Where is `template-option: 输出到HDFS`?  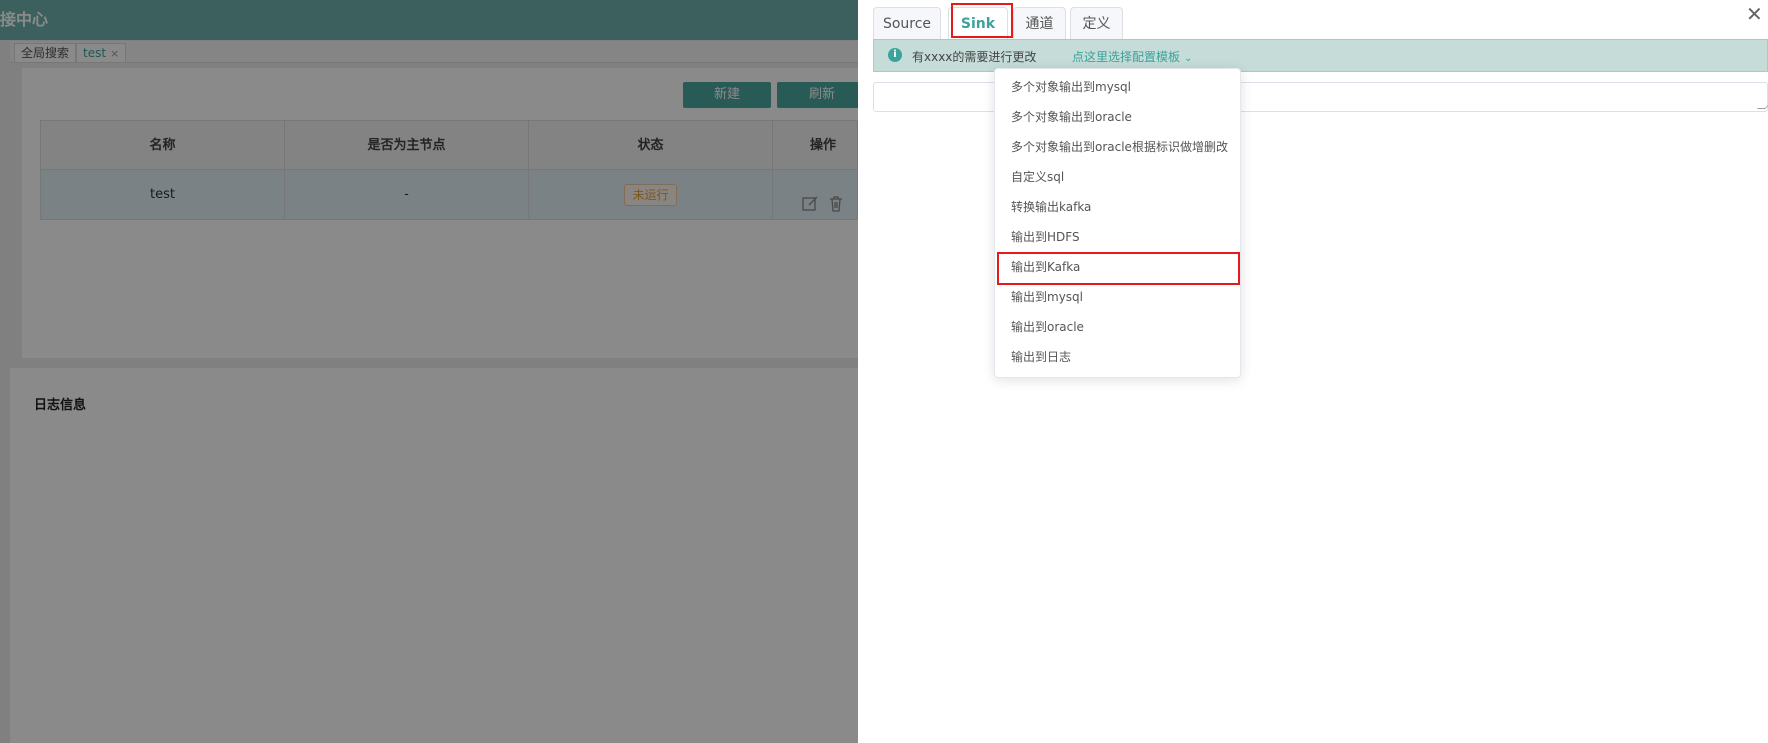
template-option: 输出到HDFS is located at coordinates (1117, 237).